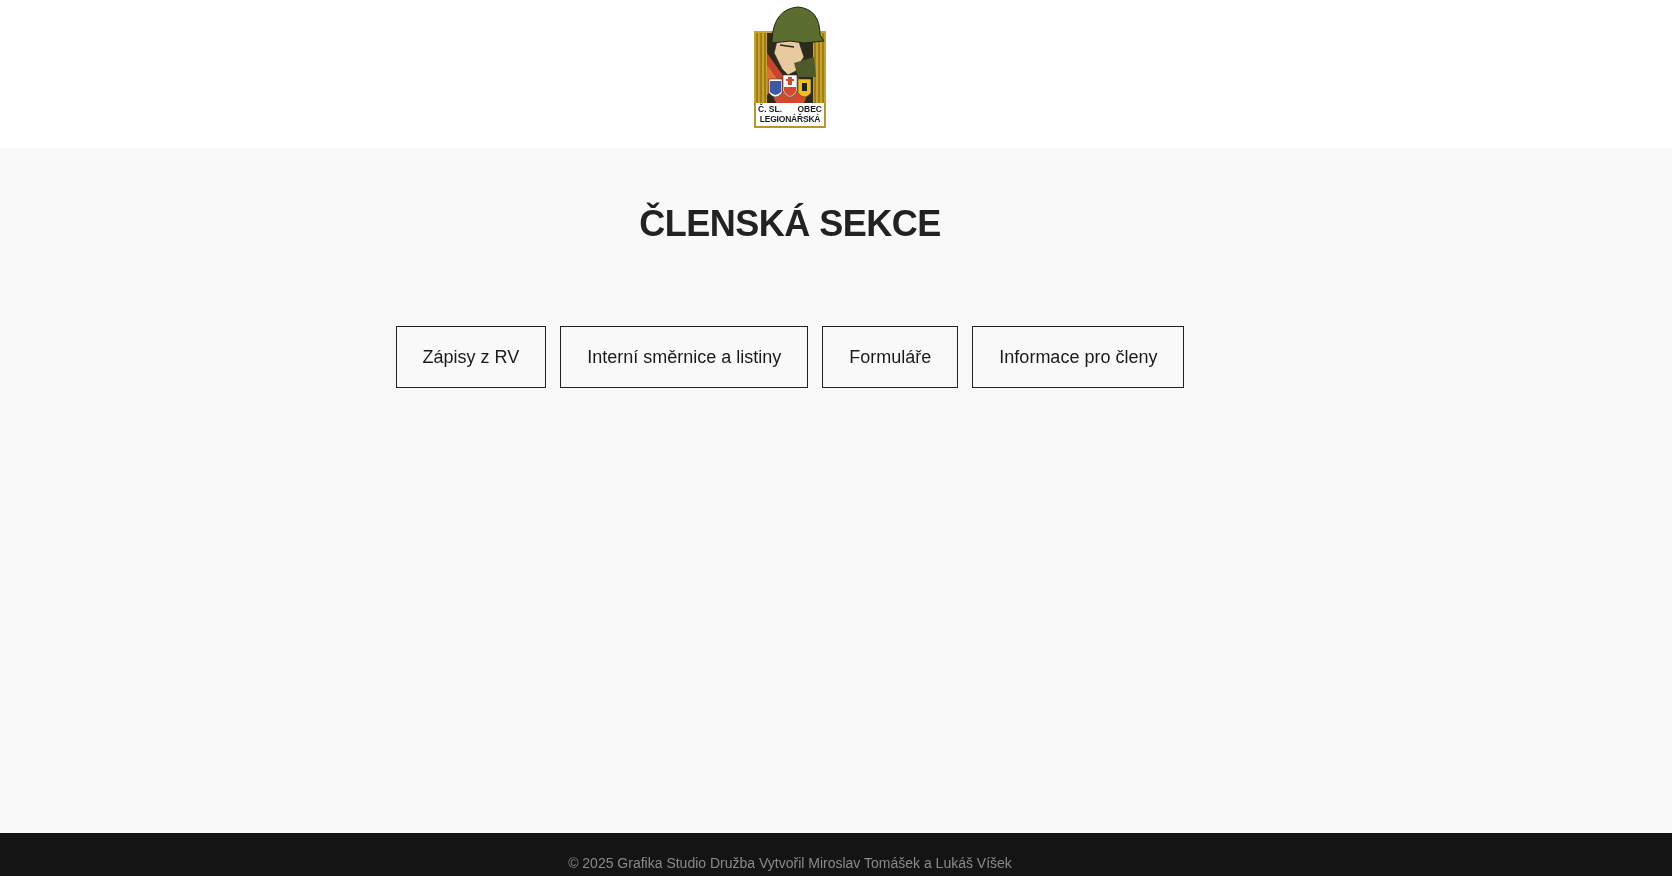 This screenshot has width=1672, height=876. Describe the element at coordinates (1078, 357) in the screenshot. I see `section-link-button: Informace pro členy` at that location.